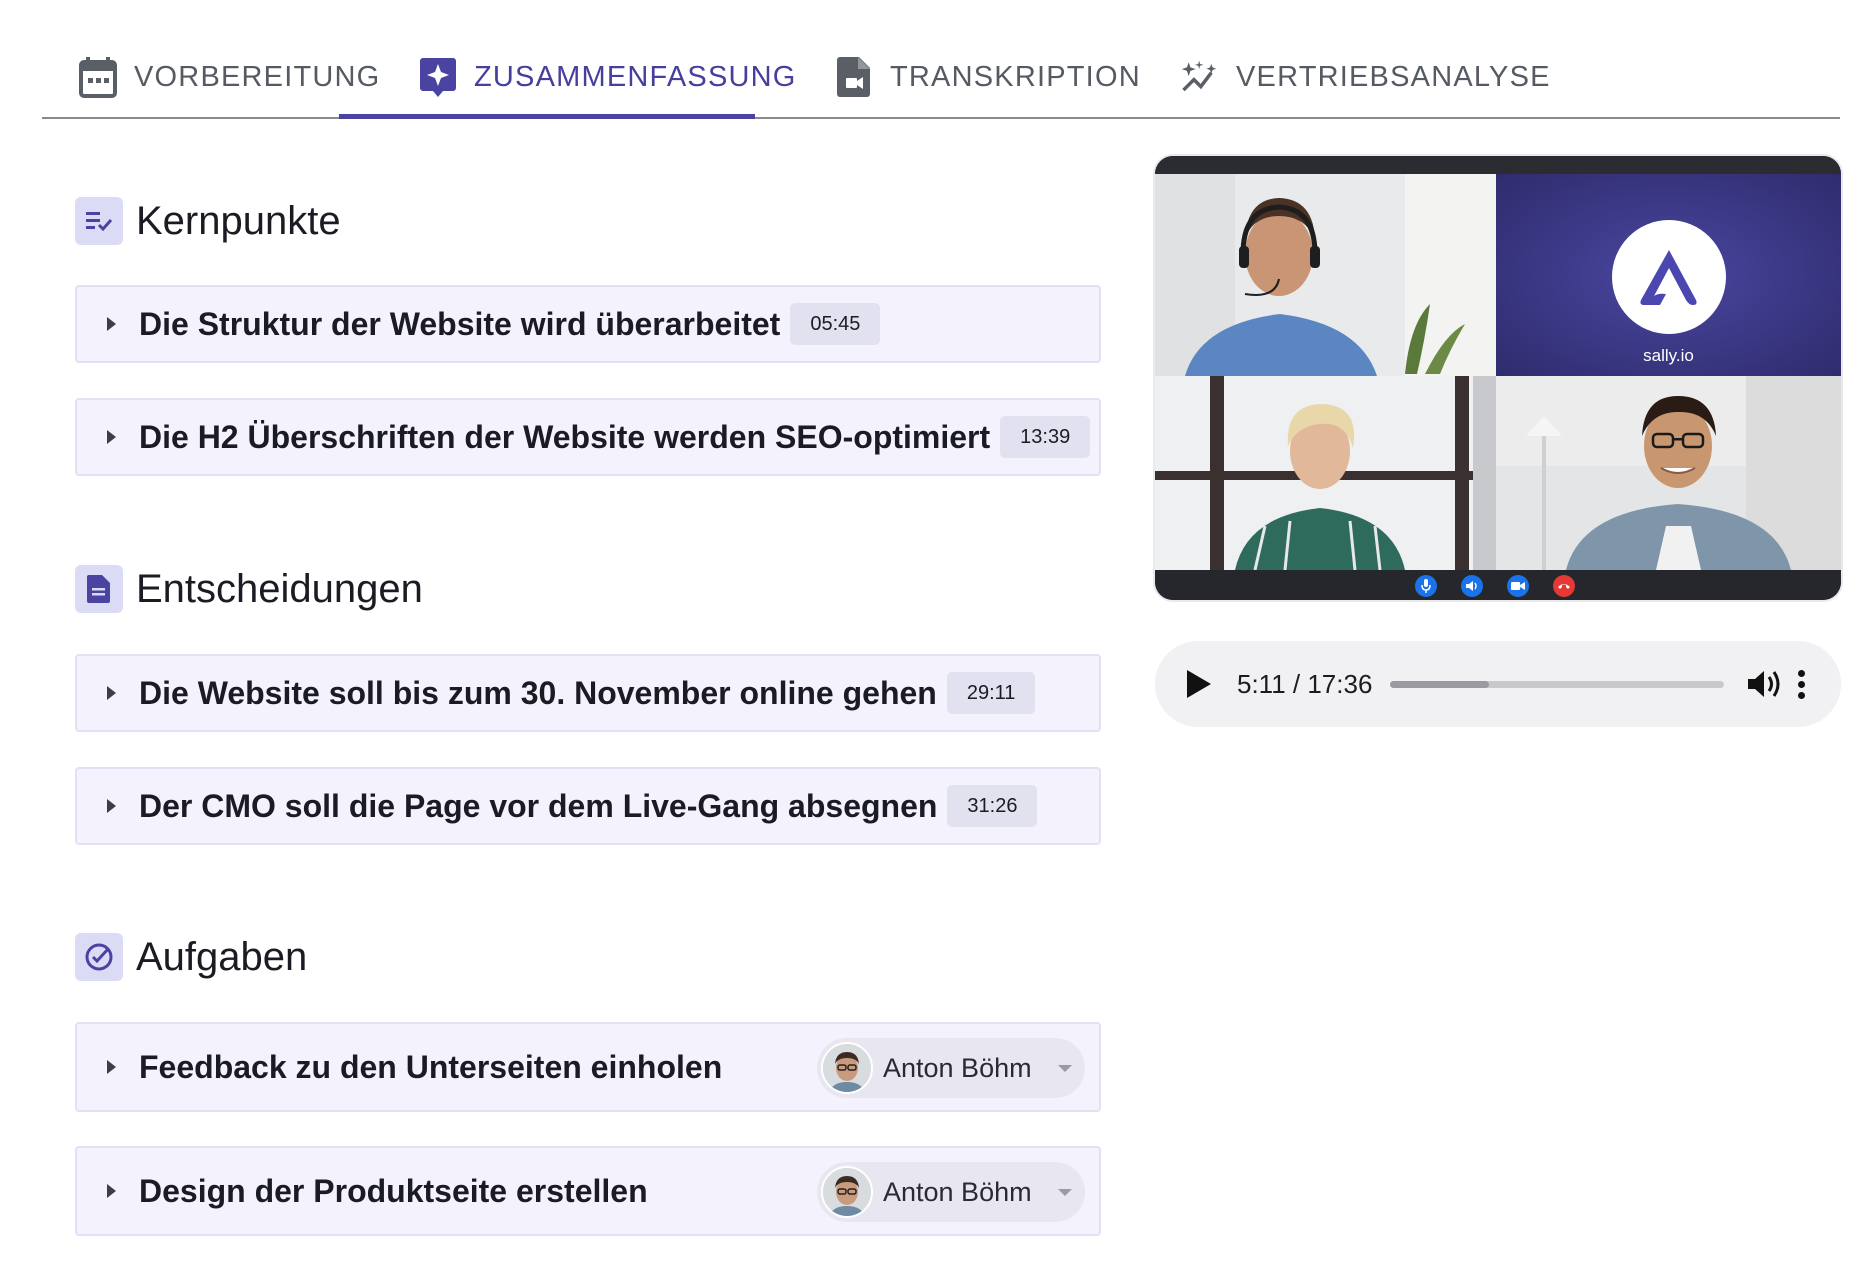 The width and height of the screenshot is (1874, 1288). I want to click on logo-tile: sally.io, so click(1668, 275).